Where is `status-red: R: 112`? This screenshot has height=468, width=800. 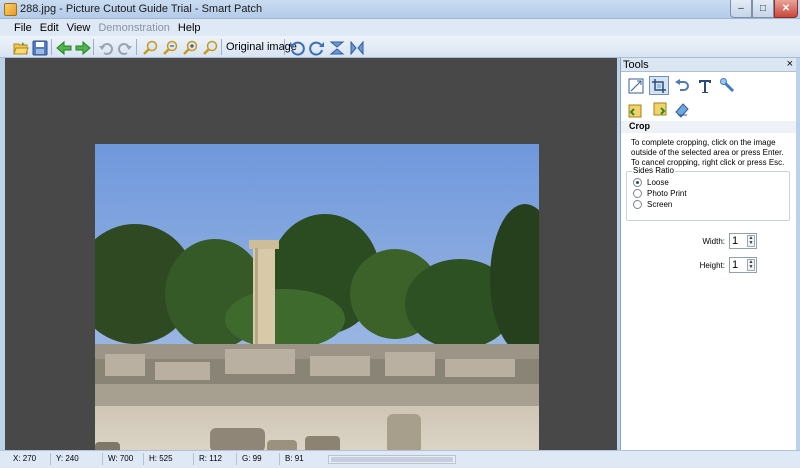 status-red: R: 112 is located at coordinates (210, 458).